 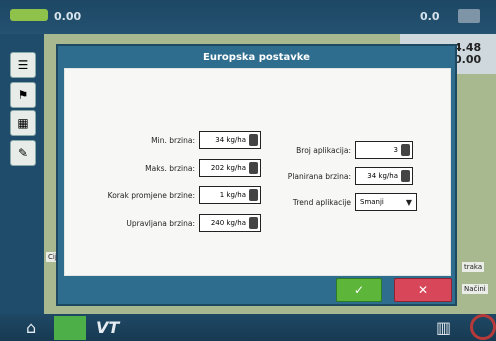 I want to click on vt-icon: VT, so click(x=107, y=327).